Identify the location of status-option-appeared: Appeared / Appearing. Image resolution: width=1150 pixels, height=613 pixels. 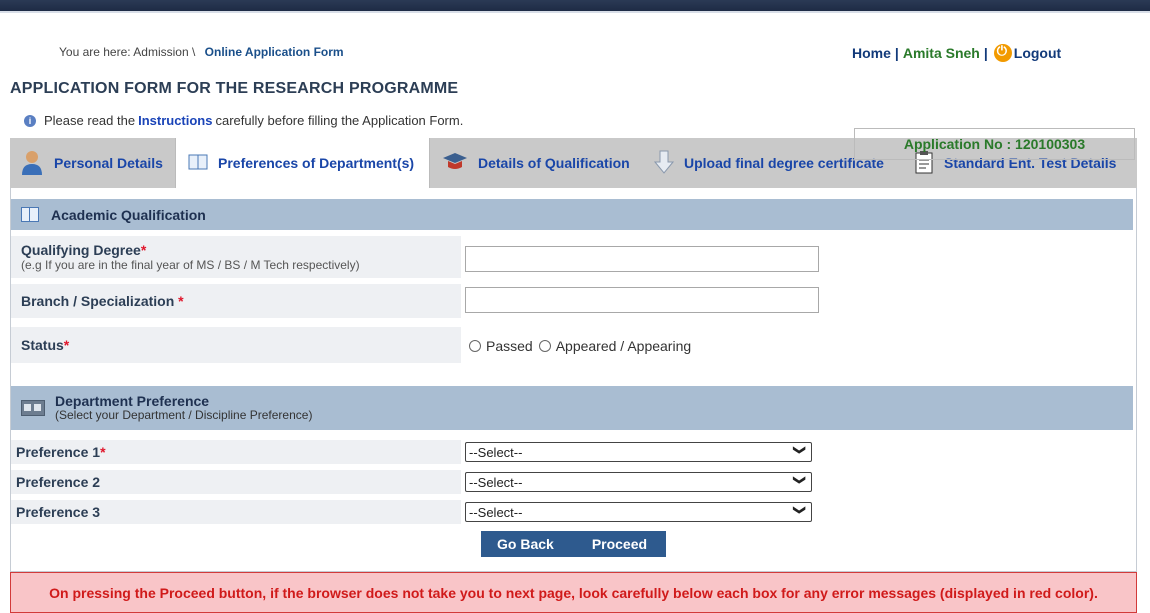
(615, 346).